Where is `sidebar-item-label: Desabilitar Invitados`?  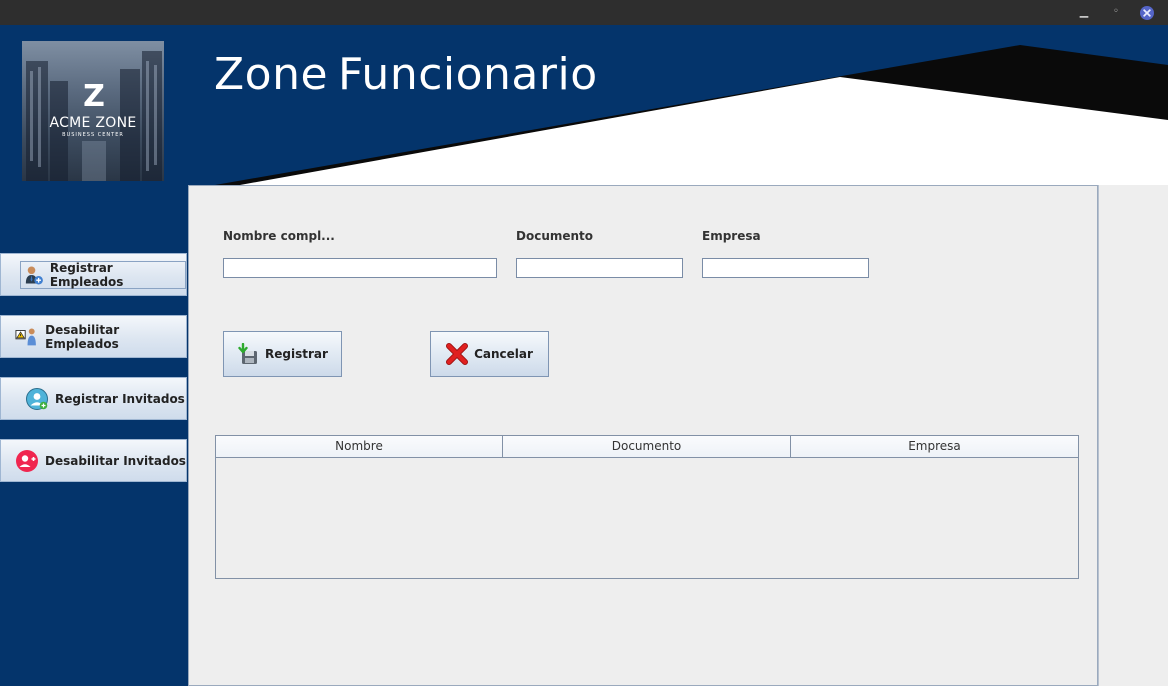
sidebar-item-label: Desabilitar Invitados is located at coordinates (115, 461).